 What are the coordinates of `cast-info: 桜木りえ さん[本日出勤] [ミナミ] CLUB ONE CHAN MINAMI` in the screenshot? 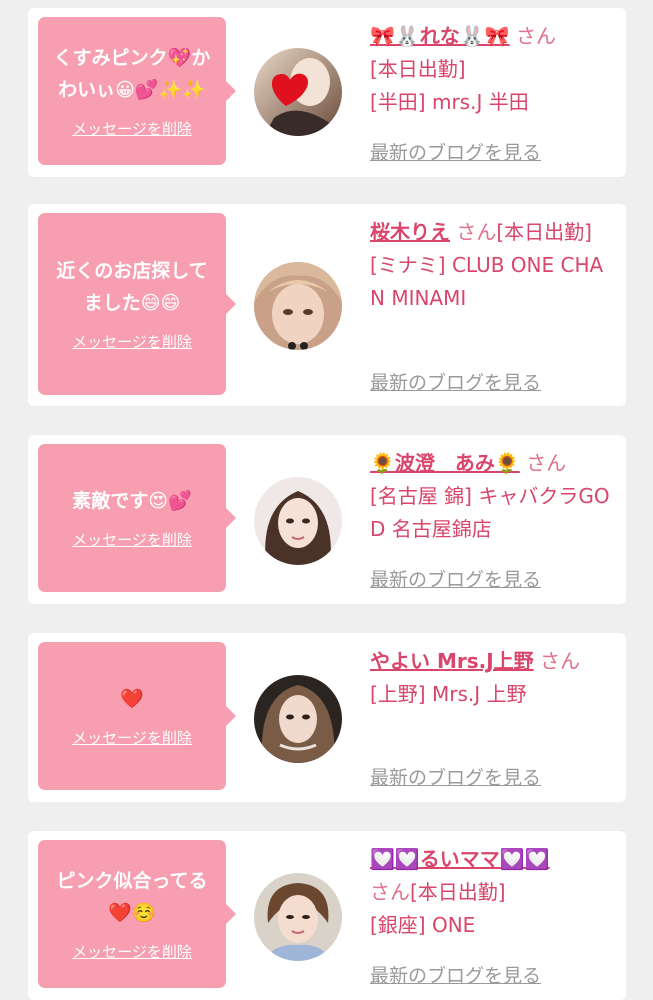 It's located at (491, 265).